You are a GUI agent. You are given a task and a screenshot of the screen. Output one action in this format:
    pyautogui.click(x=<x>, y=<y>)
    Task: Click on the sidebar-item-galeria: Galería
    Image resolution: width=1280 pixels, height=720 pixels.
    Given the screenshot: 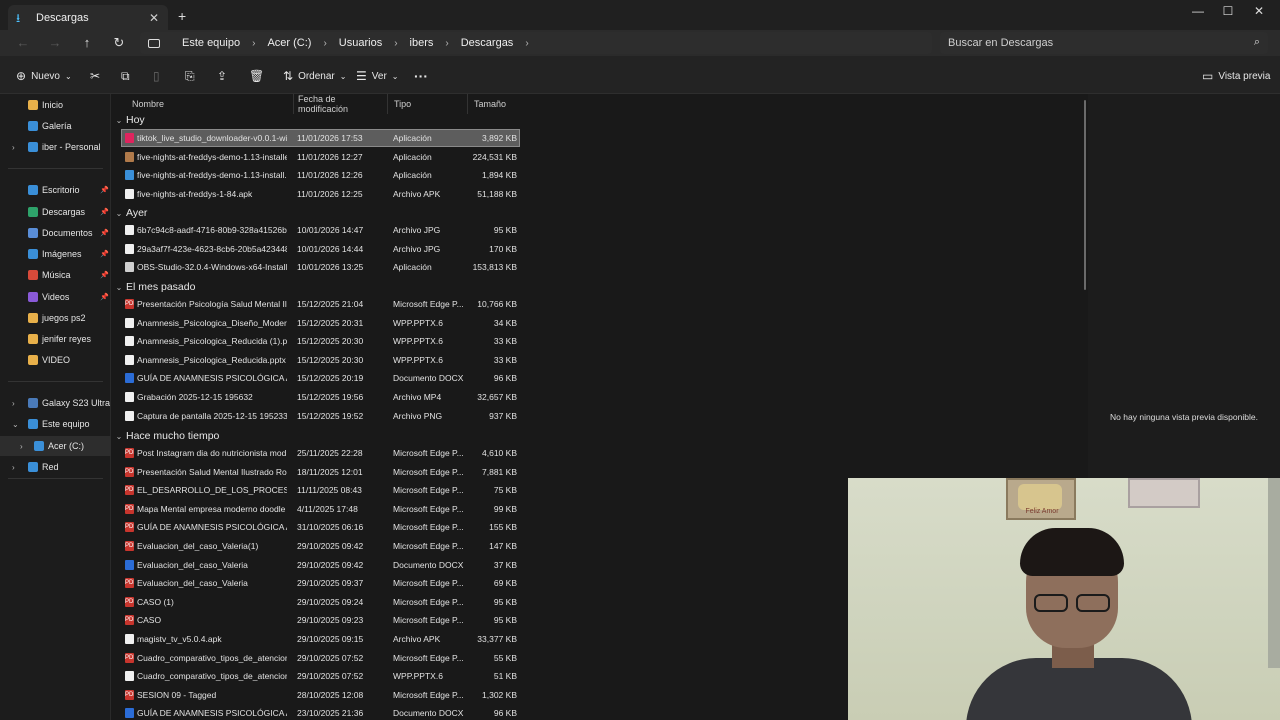 What is the action you would take?
    pyautogui.click(x=55, y=126)
    